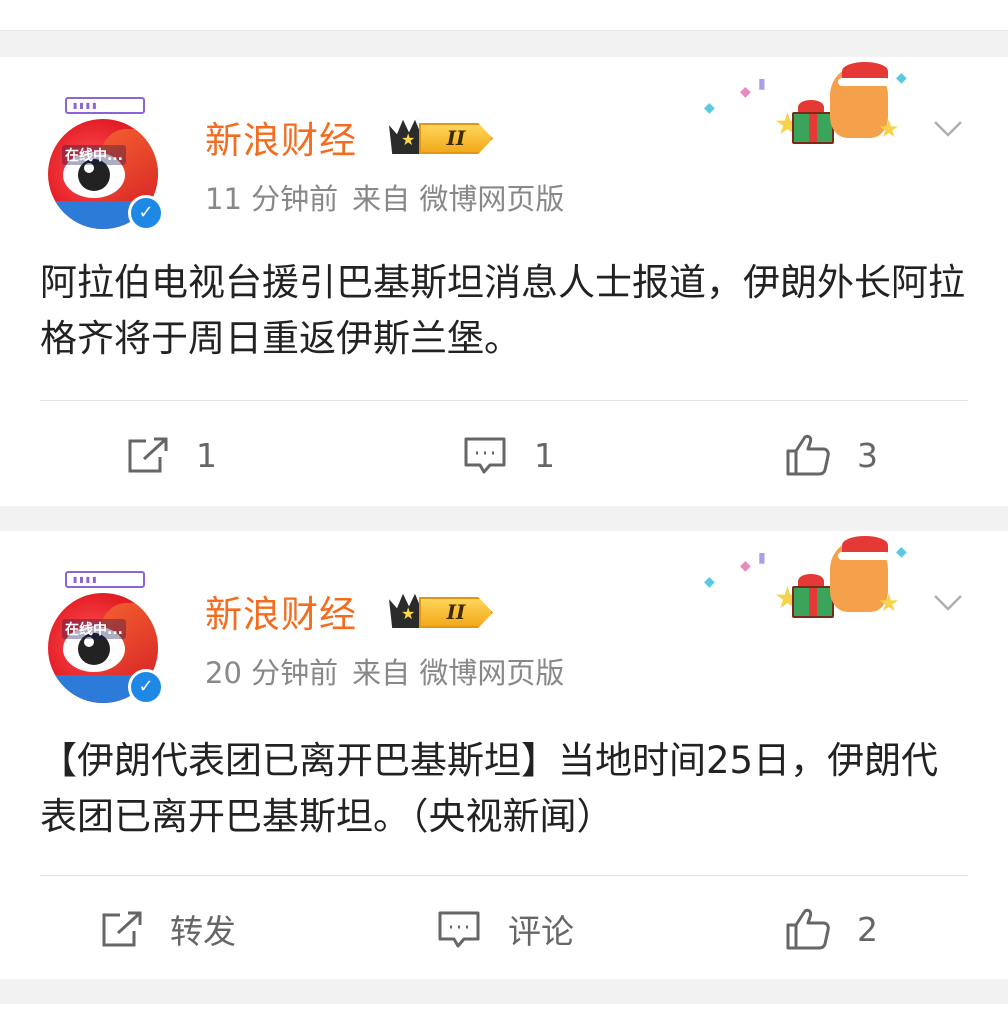 Image resolution: width=1008 pixels, height=1011 pixels. Describe the element at coordinates (867, 455) in the screenshot. I see `like-count: 3` at that location.